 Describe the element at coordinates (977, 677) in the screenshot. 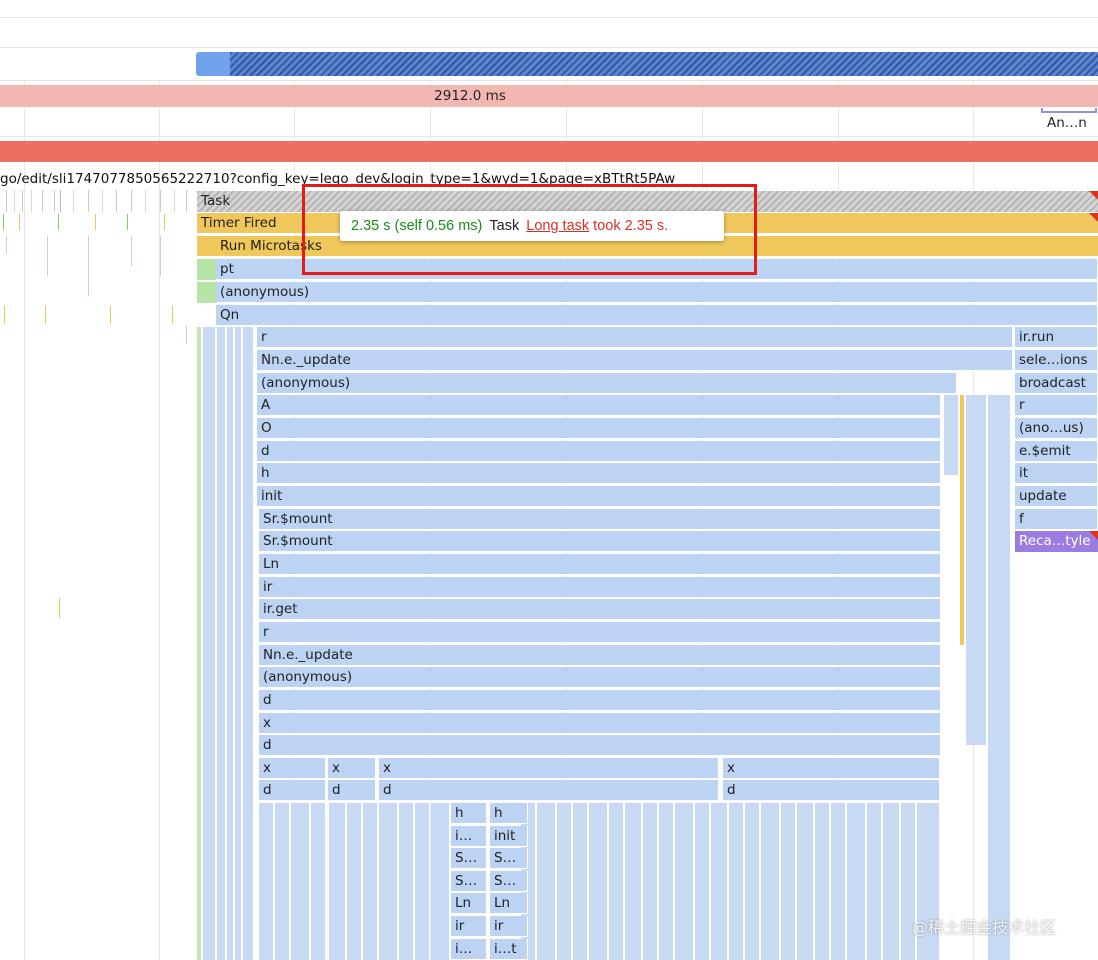

I see `flame-right-mini-frames` at that location.